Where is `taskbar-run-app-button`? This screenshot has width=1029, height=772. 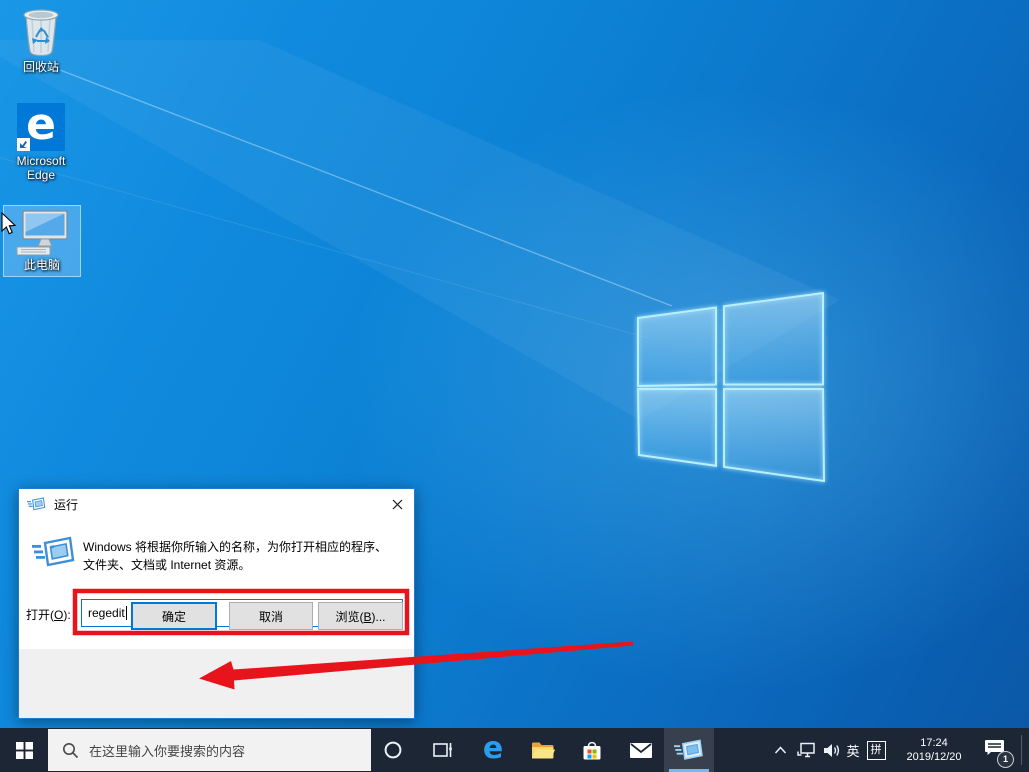 taskbar-run-app-button is located at coordinates (689, 750).